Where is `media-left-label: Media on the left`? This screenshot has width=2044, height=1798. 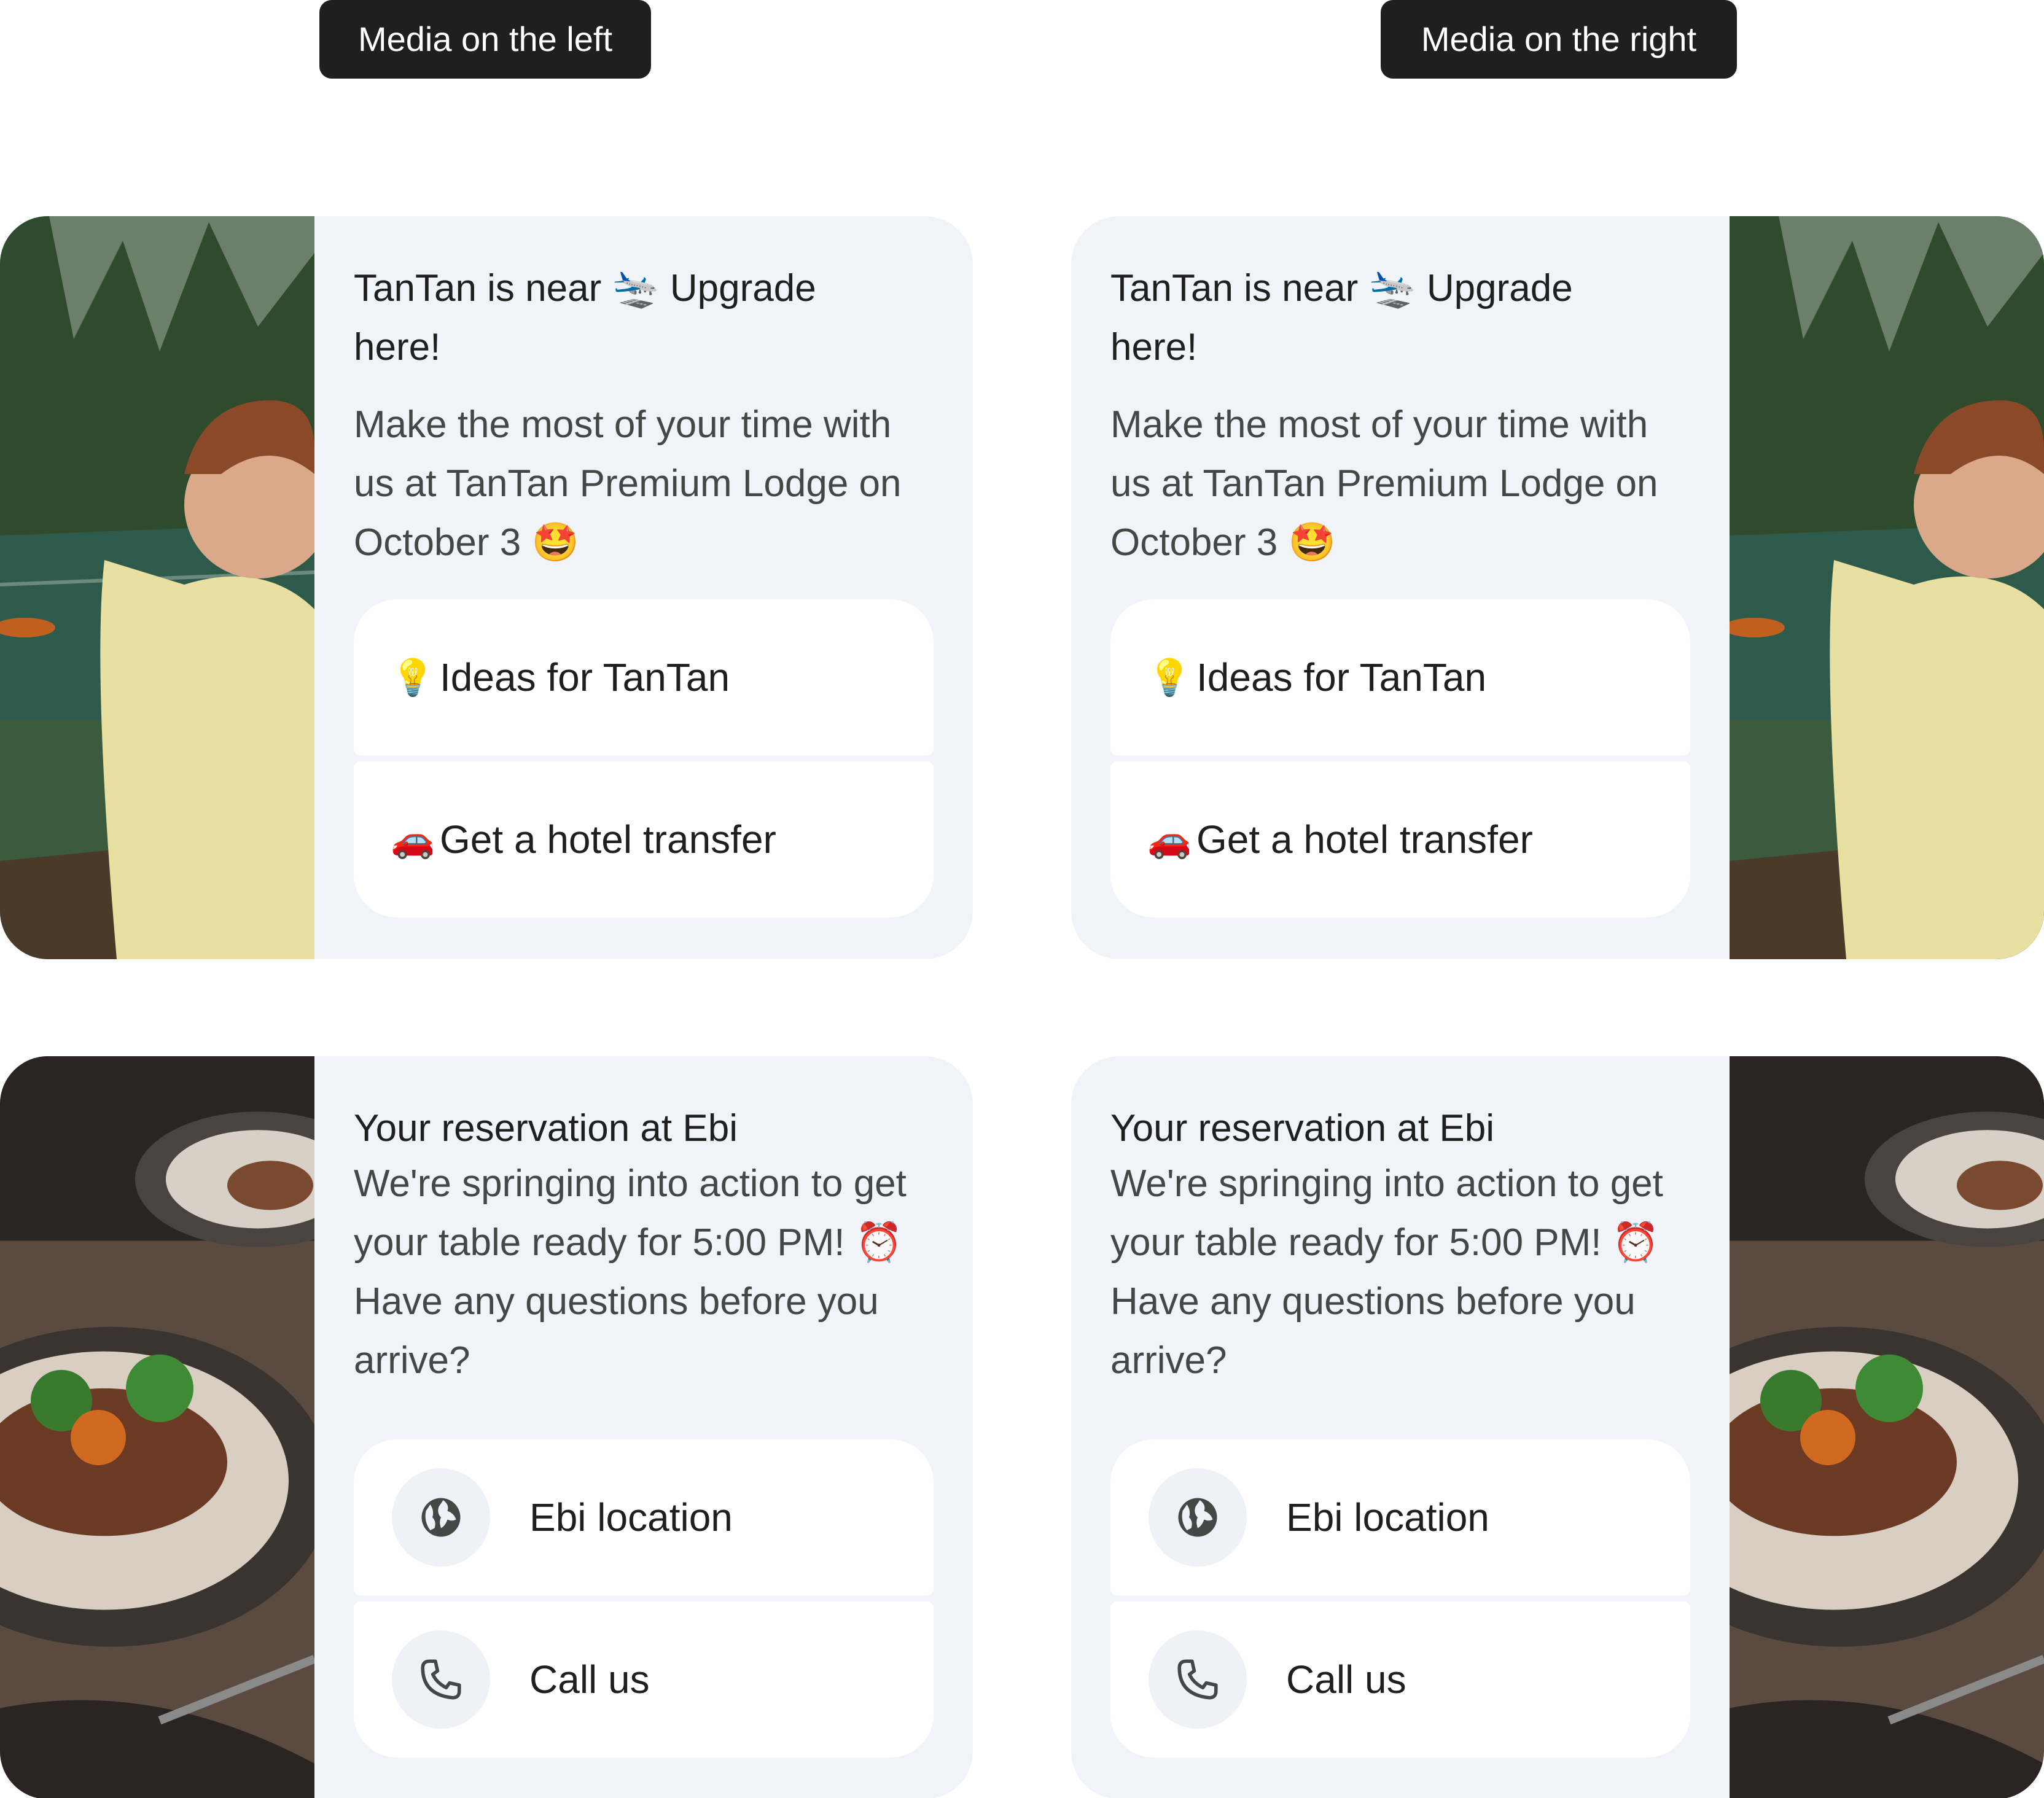
media-left-label: Media on the left is located at coordinates (485, 39).